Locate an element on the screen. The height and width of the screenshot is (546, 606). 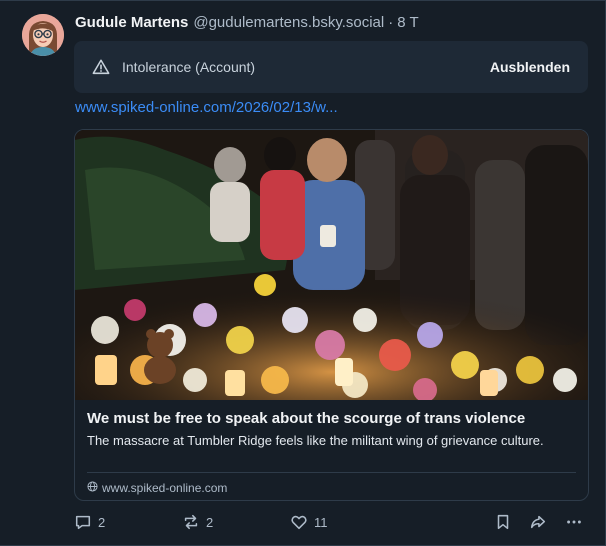
reply-count: 2 is located at coordinates (102, 522).